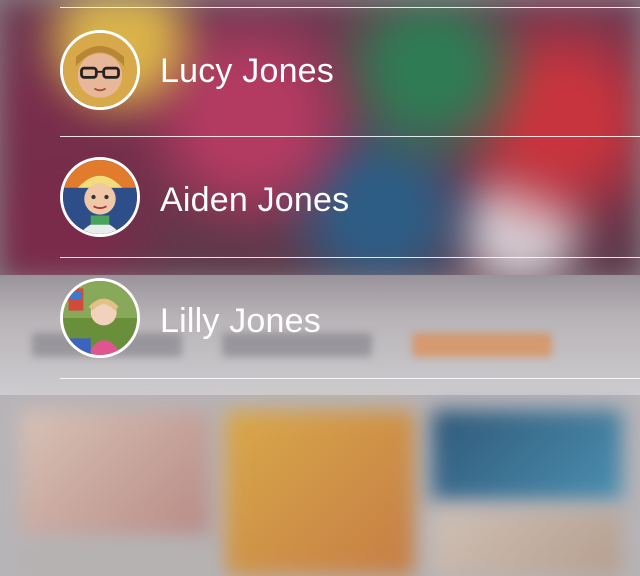 The image size is (640, 576). I want to click on photo-toddler-hat-icon, so click(100, 197).